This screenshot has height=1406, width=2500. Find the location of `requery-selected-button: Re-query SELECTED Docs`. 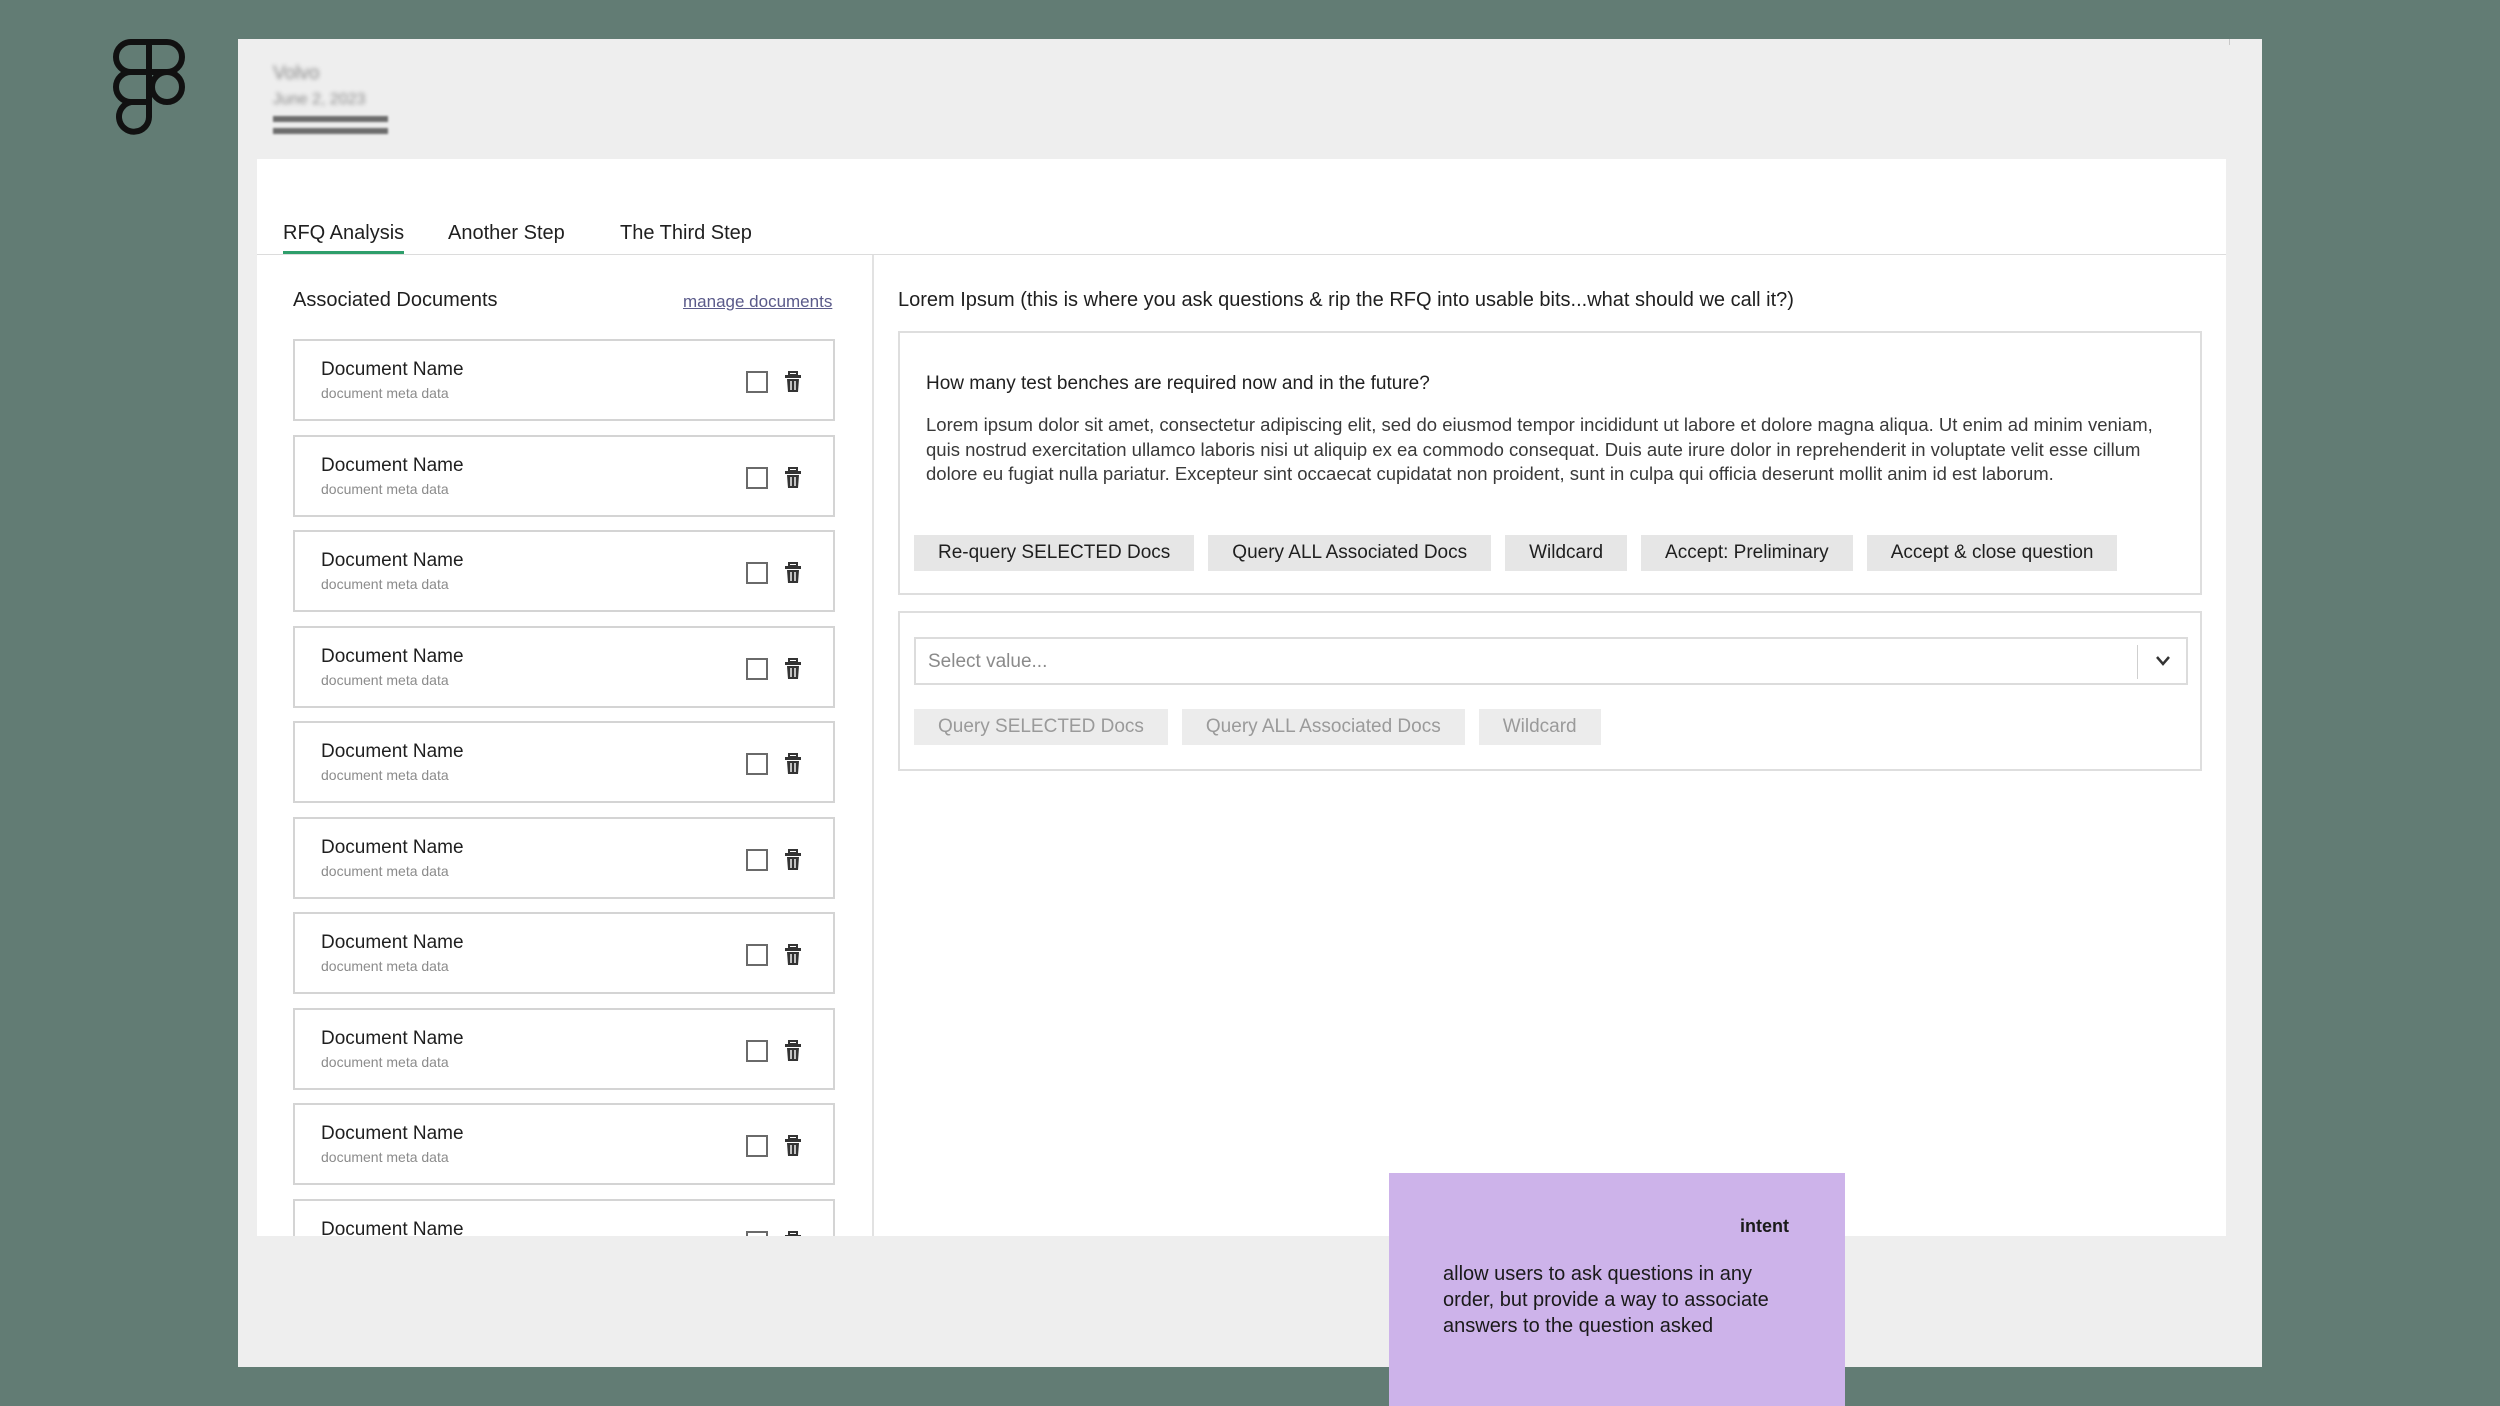

requery-selected-button: Re-query SELECTED Docs is located at coordinates (1054, 553).